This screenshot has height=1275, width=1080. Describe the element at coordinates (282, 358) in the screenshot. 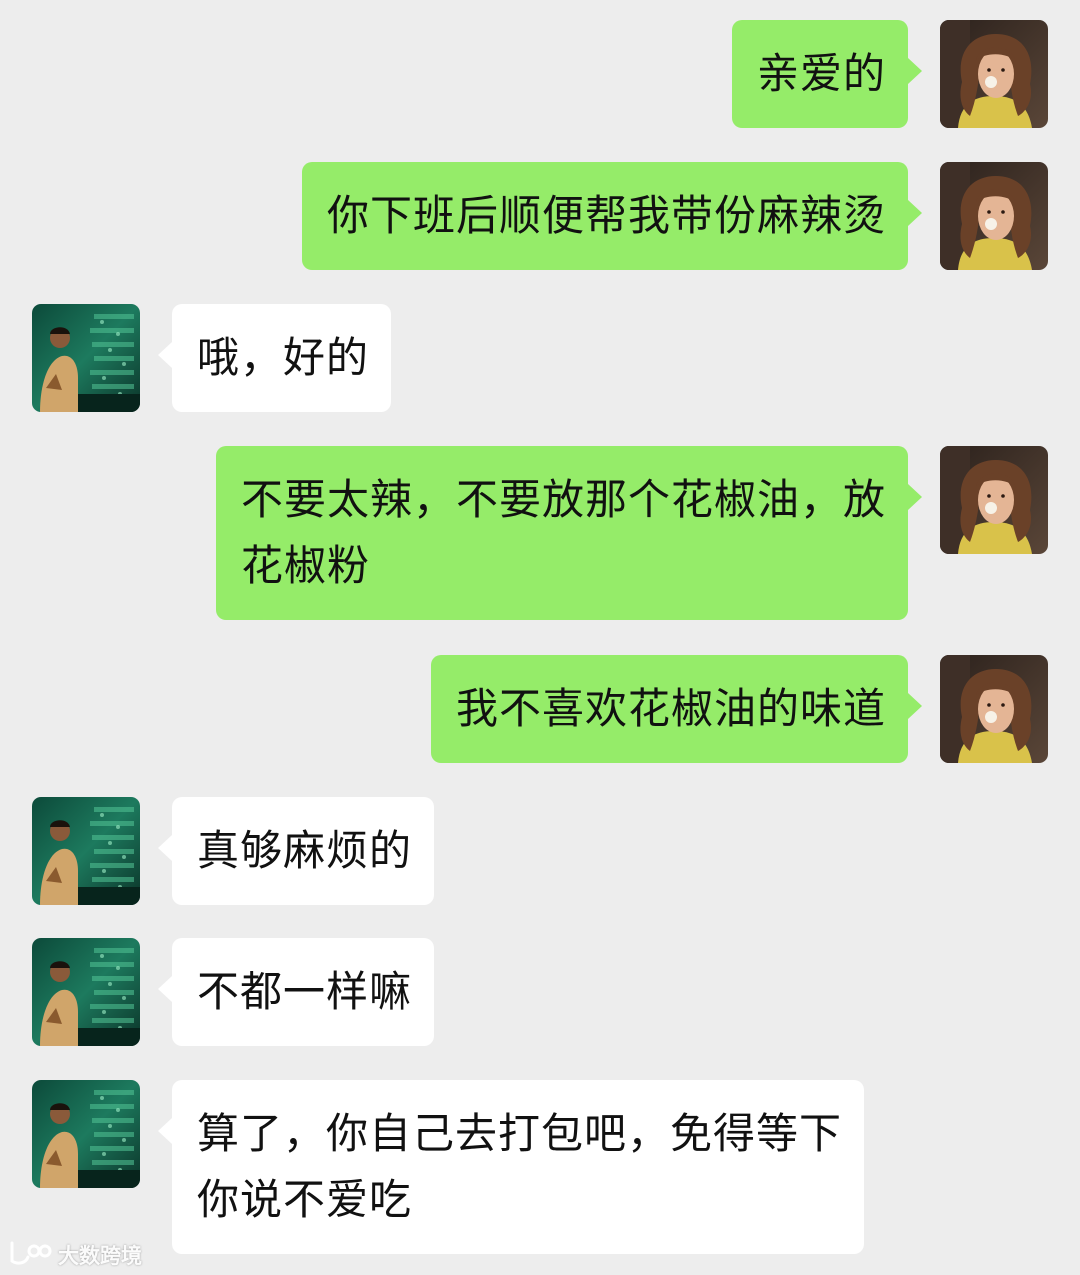

I see `message-bubble: 哦，好的` at that location.